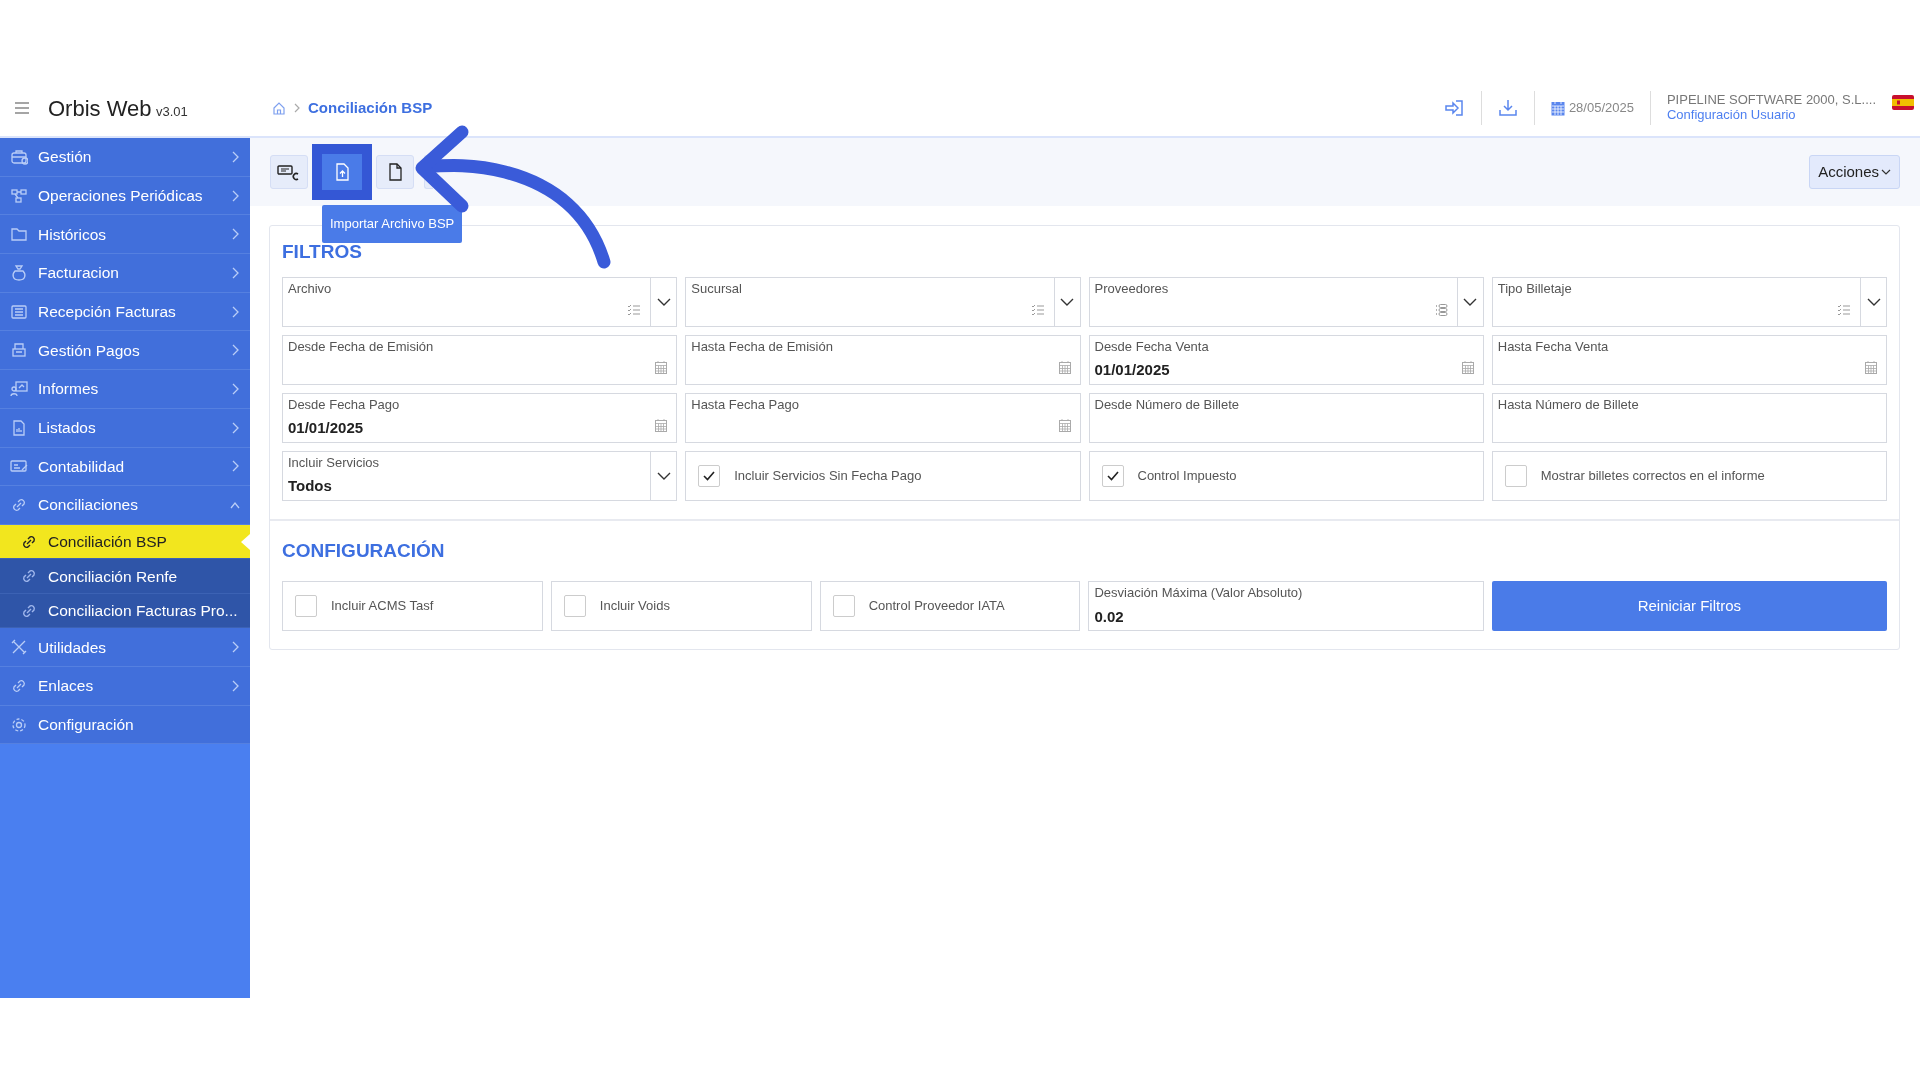  Describe the element at coordinates (125, 467) in the screenshot. I see `sidebar-item: Contabilidad` at that location.